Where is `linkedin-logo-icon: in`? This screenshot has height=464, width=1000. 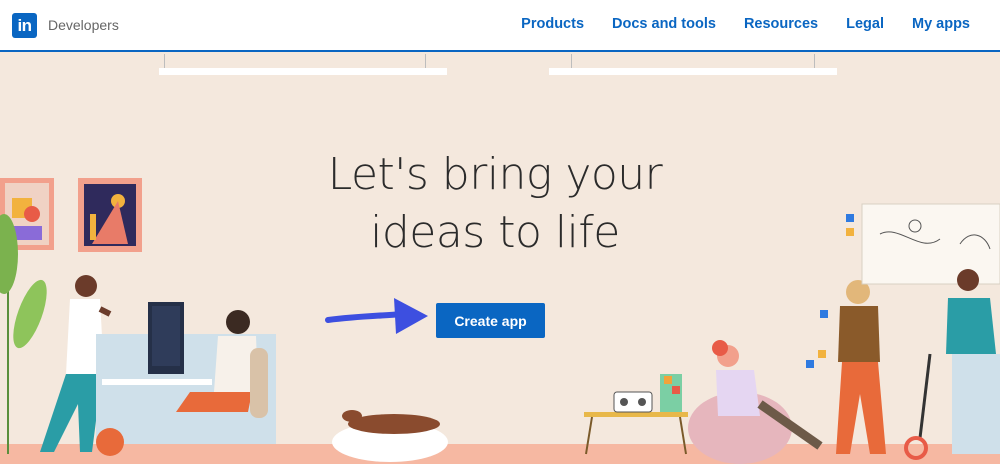 linkedin-logo-icon: in is located at coordinates (24, 25).